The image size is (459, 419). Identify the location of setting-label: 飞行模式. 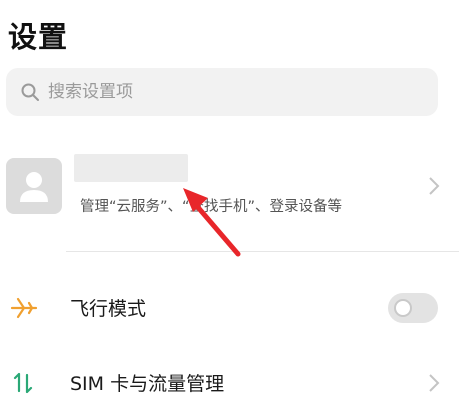
(108, 309).